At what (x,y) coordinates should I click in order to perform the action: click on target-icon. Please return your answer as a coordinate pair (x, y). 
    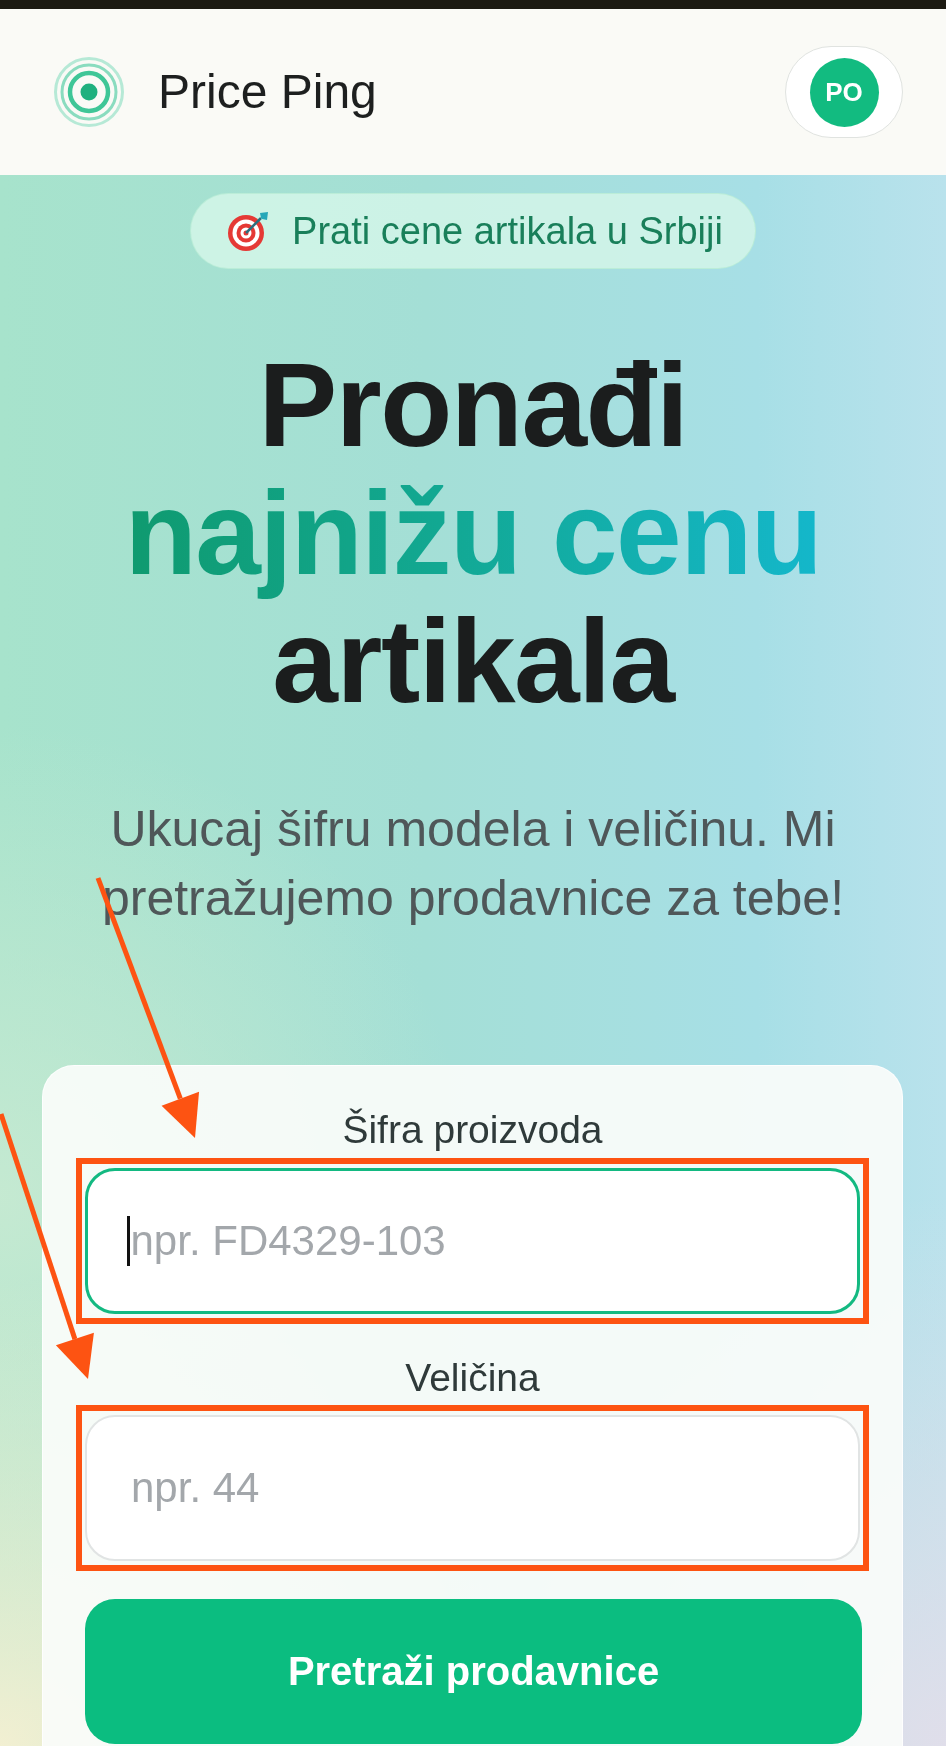
    Looking at the image, I should click on (248, 231).